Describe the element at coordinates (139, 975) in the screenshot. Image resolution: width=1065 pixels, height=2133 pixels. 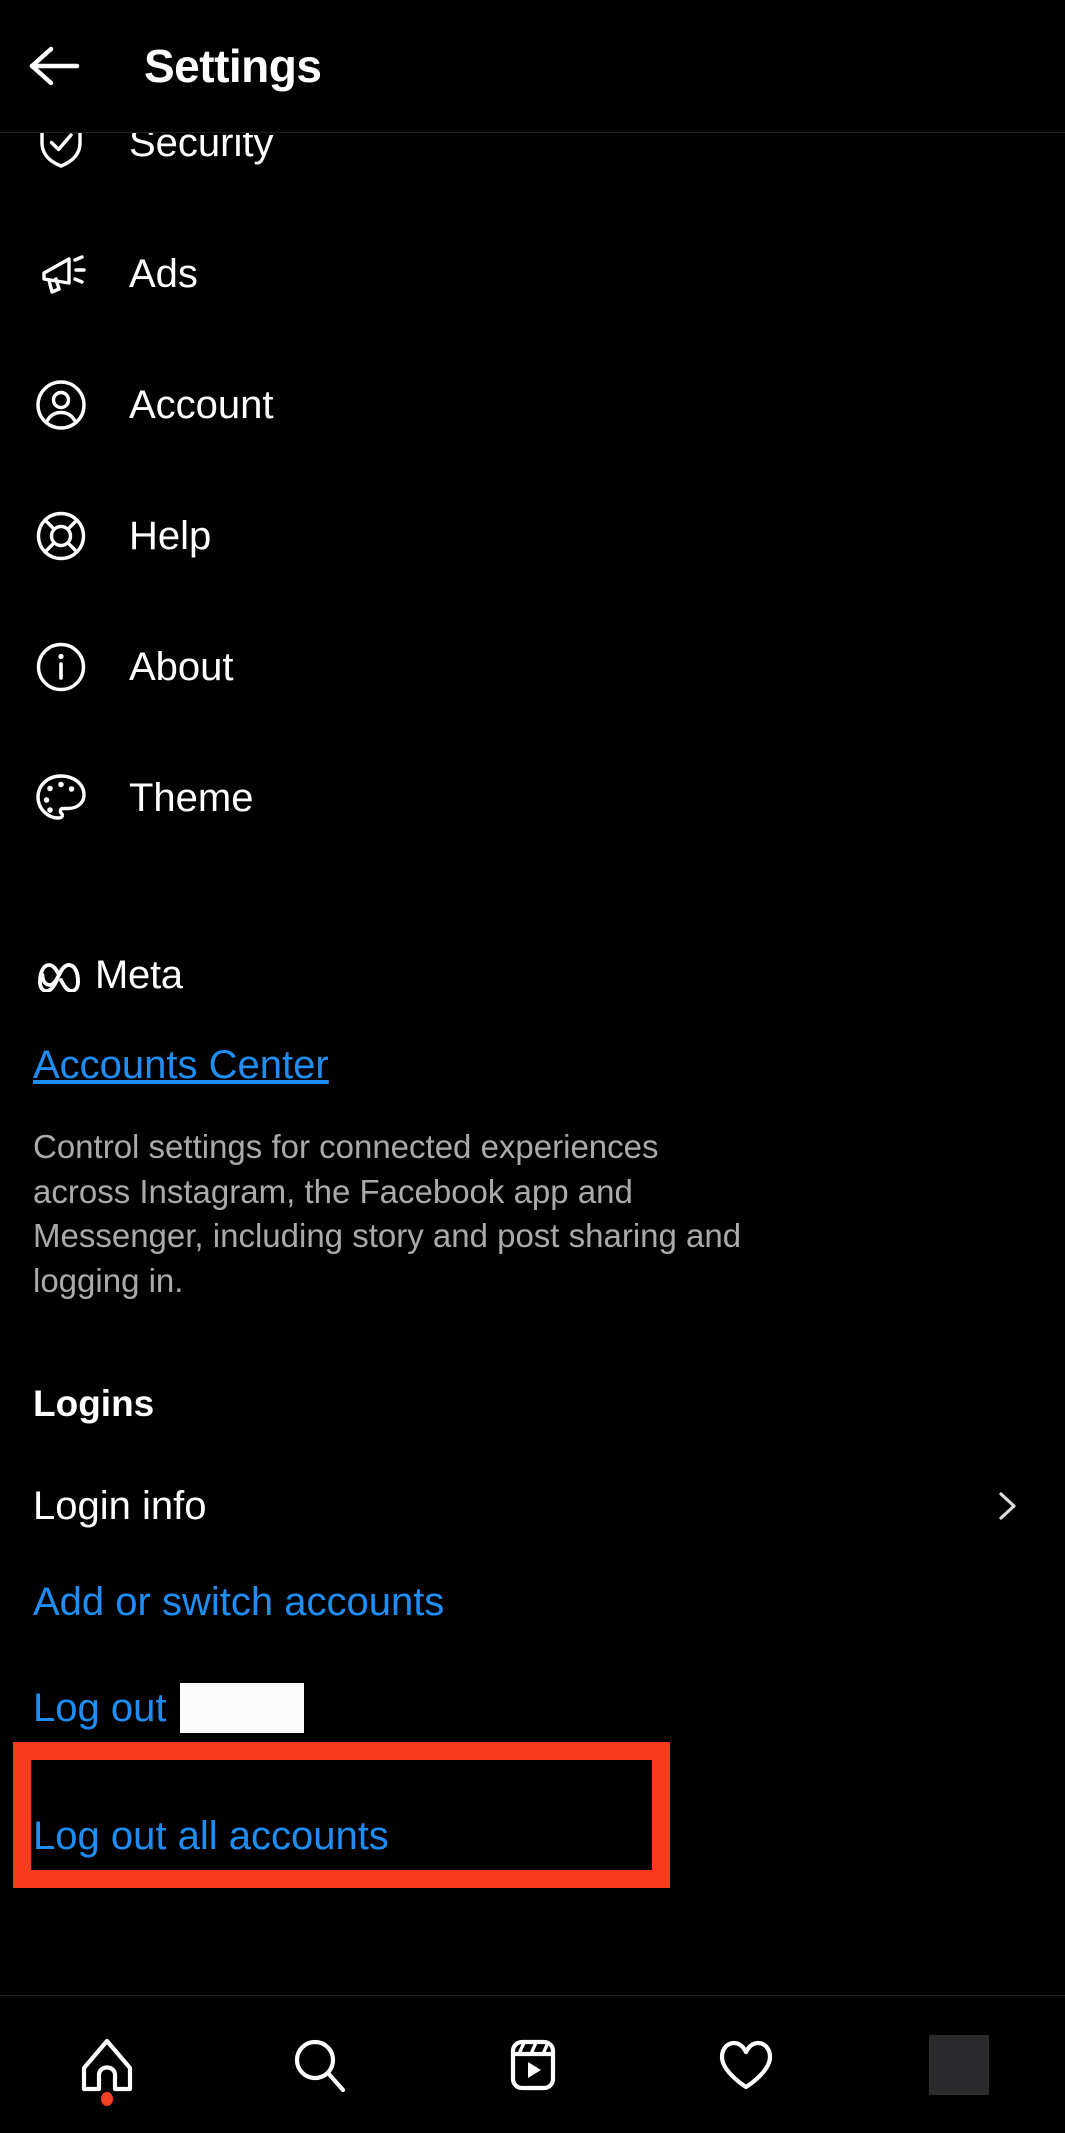
I see `meta-wordmark: Meta` at that location.